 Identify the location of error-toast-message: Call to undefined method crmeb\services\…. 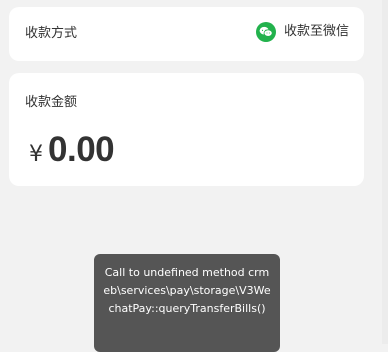
(187, 290).